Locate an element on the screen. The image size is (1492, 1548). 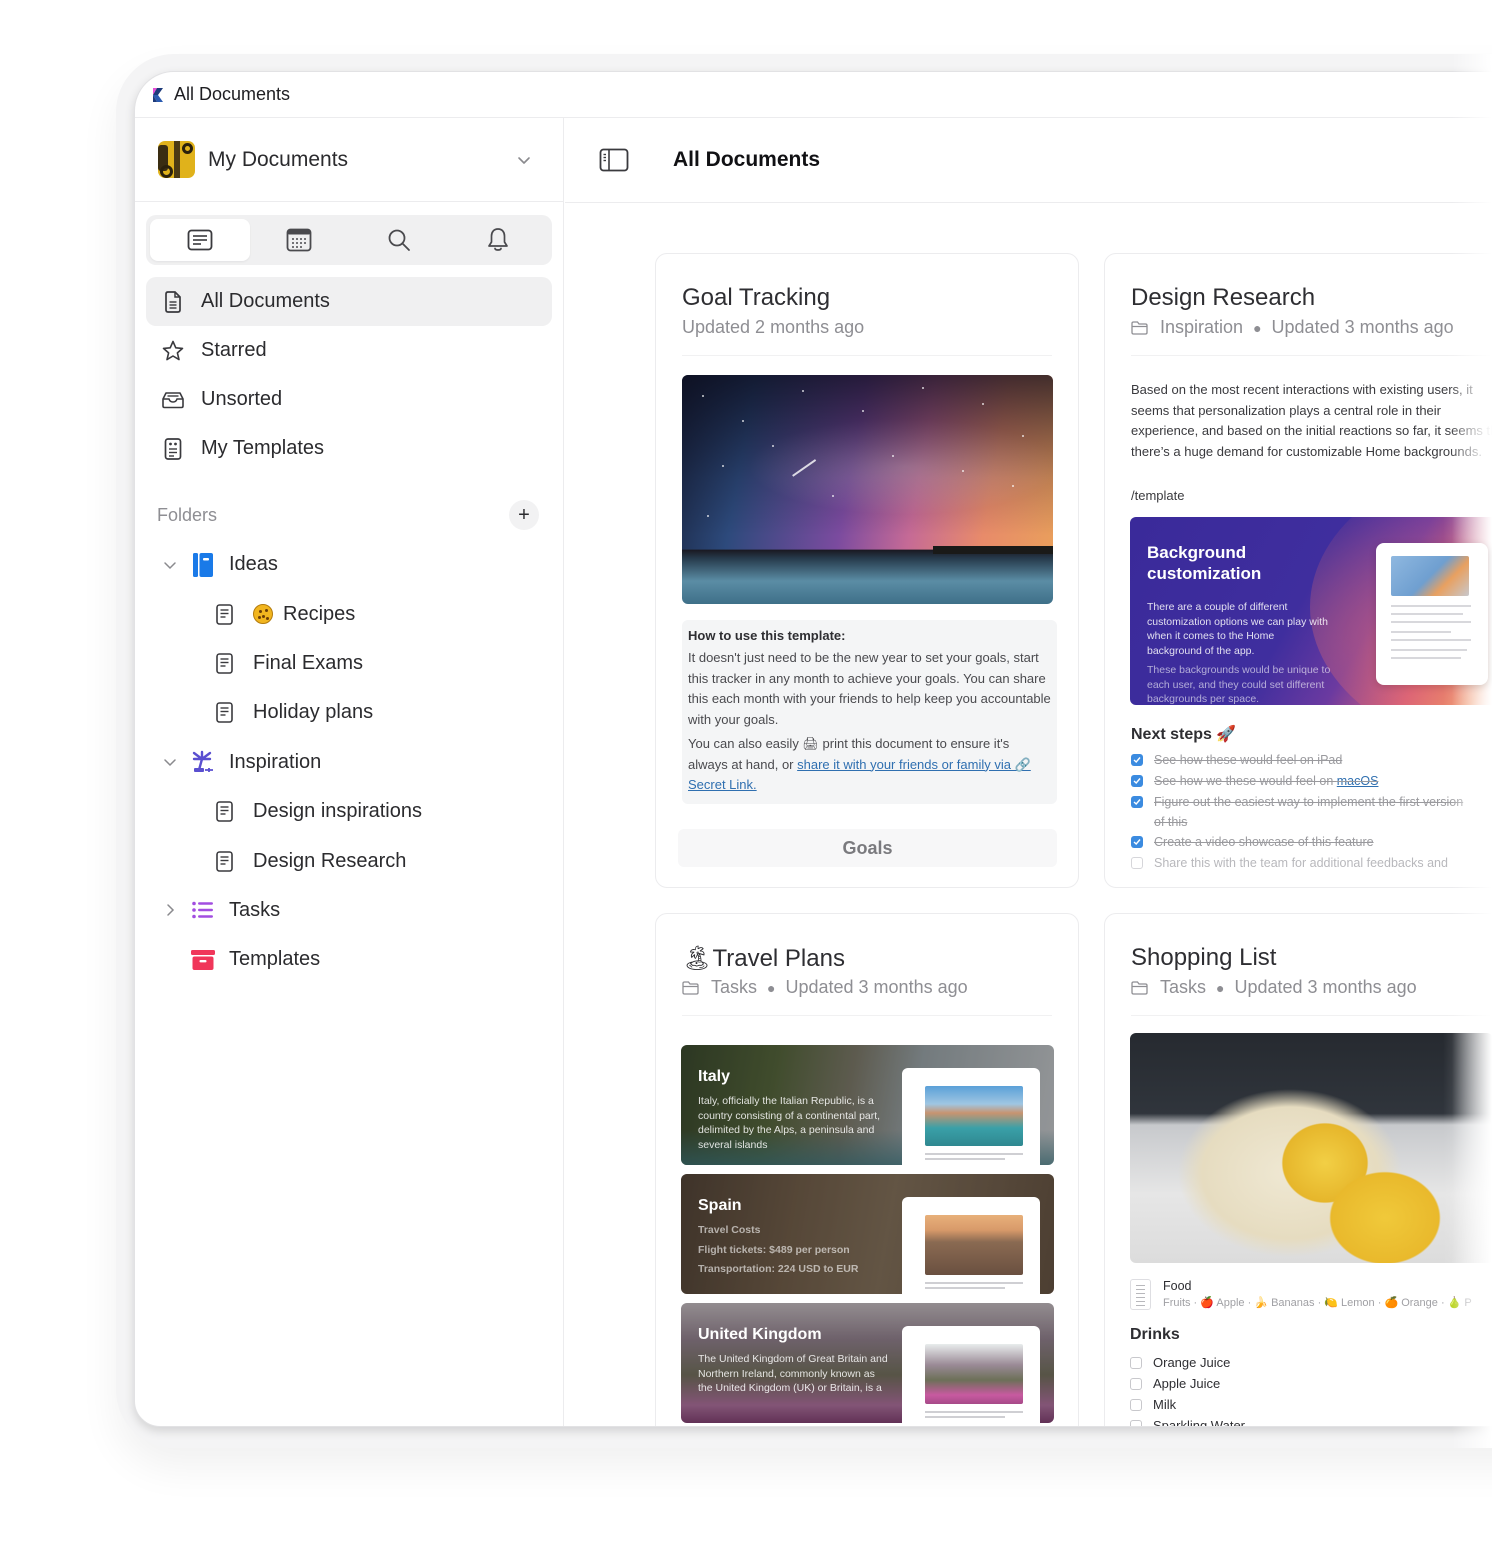
folder-inspiration: Inspiration is located at coordinates (349, 762).